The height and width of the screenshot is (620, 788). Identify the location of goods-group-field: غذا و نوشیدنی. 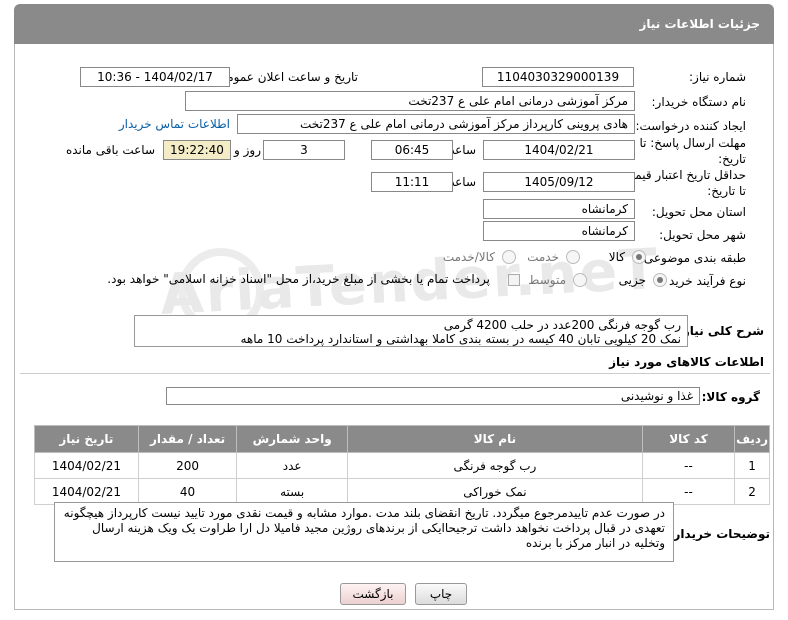
(433, 396).